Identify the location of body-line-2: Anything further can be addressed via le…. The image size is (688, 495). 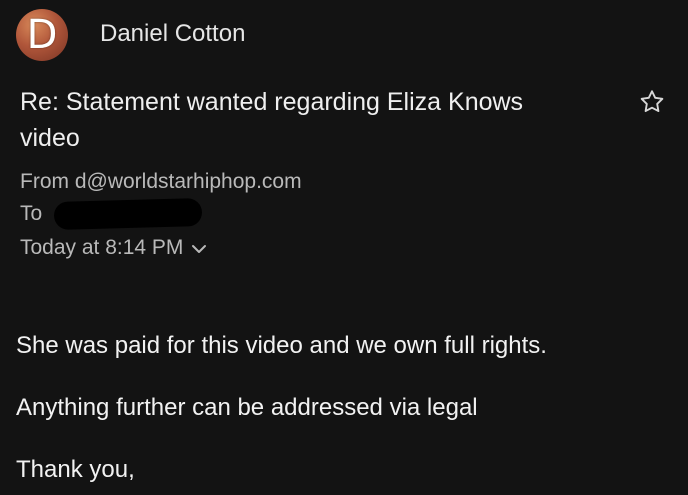
(247, 407).